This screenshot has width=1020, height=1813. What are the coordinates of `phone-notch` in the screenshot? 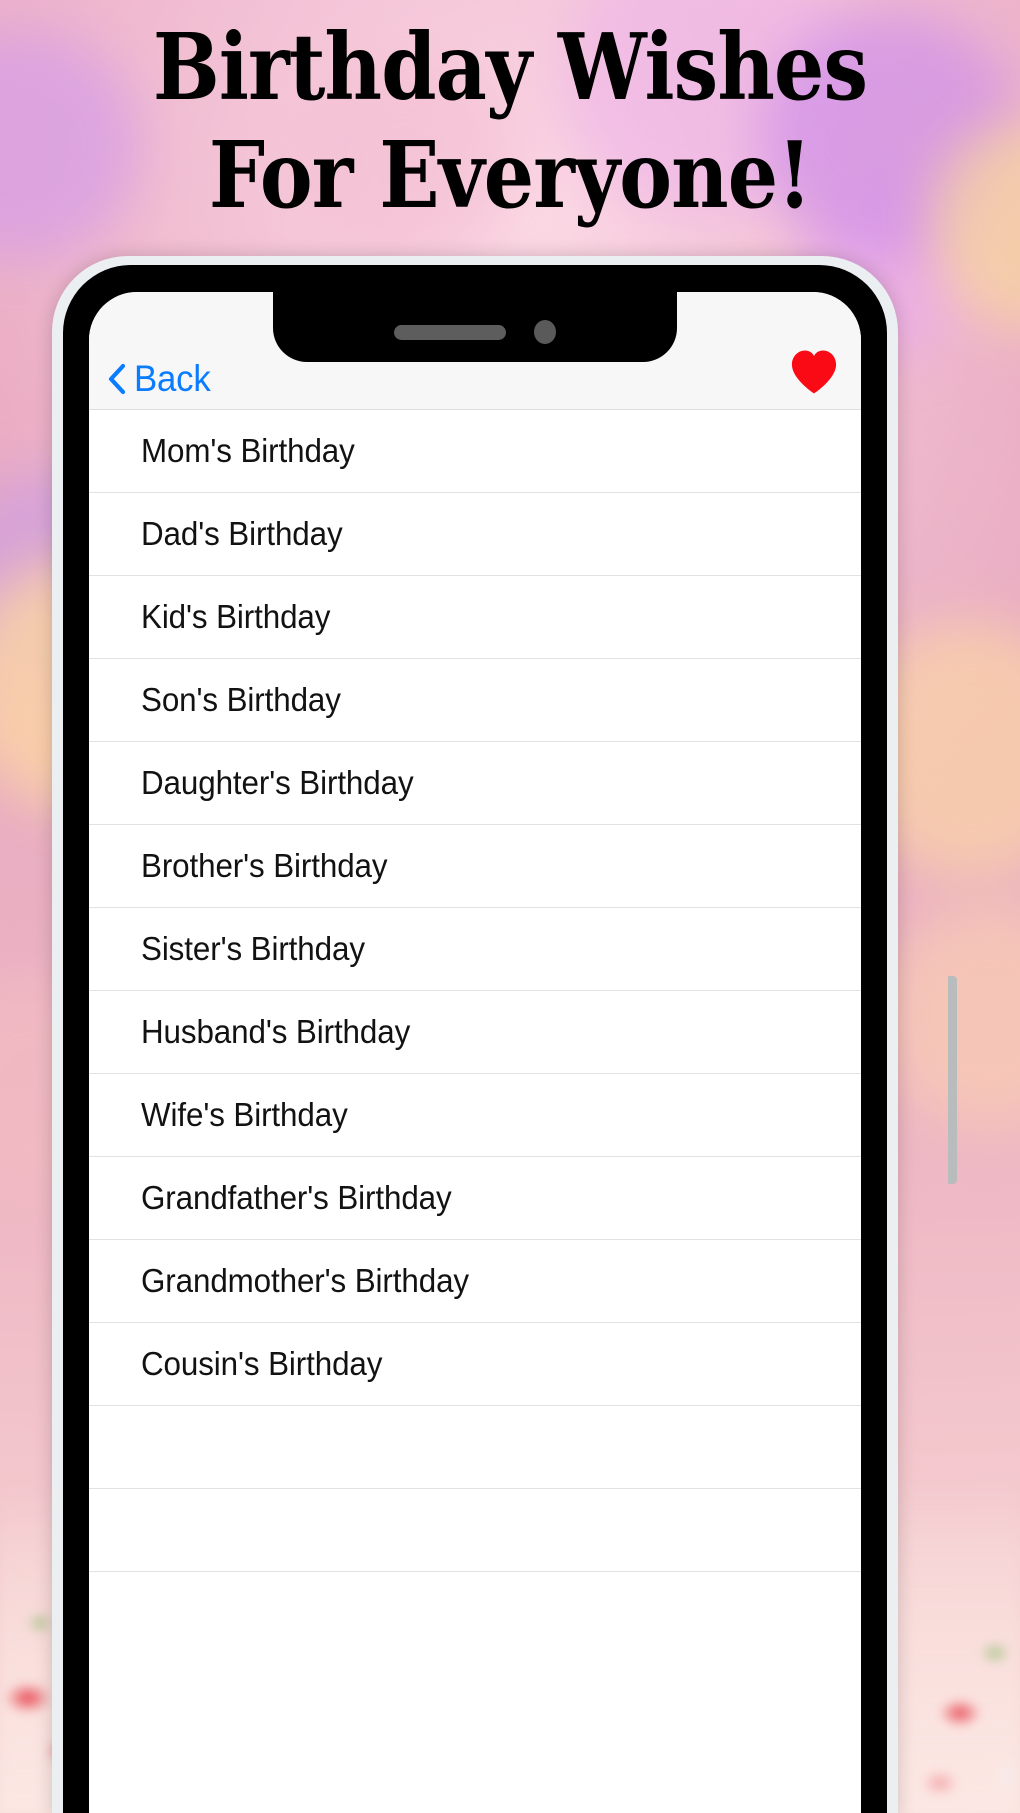 It's located at (475, 327).